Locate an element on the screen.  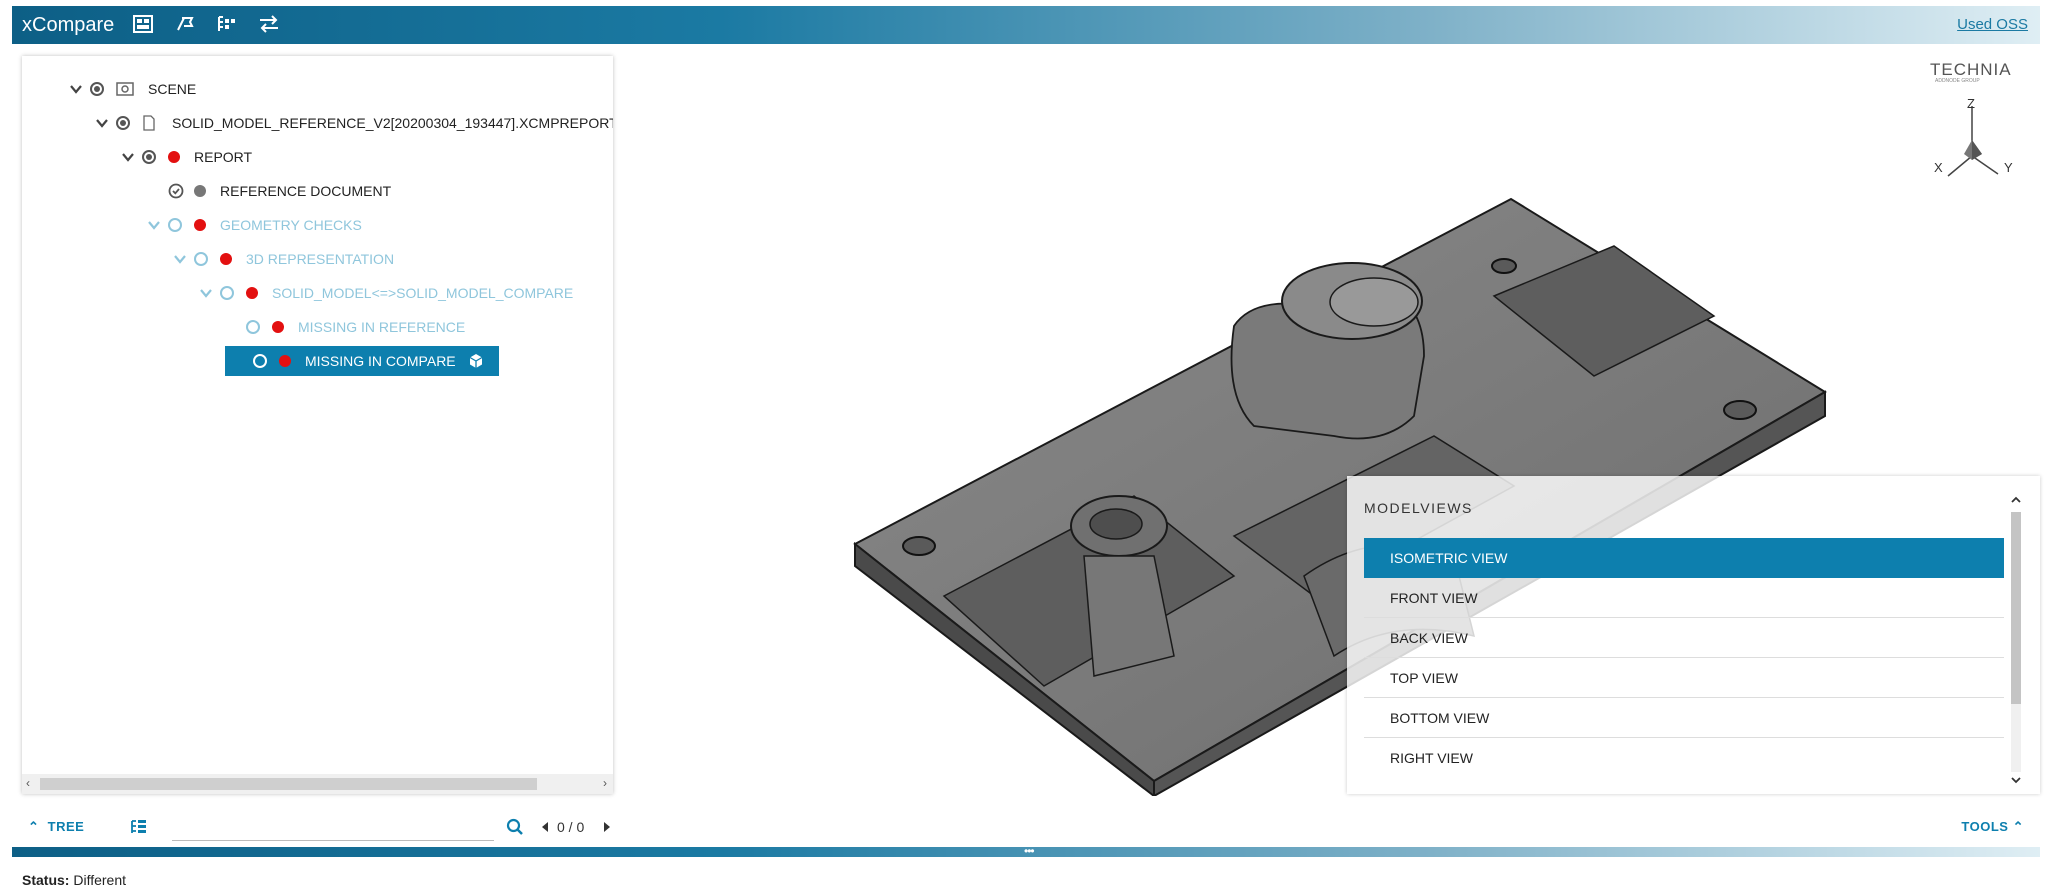
status-line: Status: Different is located at coordinates (74, 880).